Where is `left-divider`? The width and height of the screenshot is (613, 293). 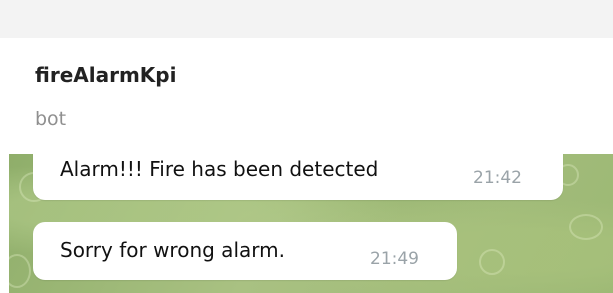 left-divider is located at coordinates (4, 165).